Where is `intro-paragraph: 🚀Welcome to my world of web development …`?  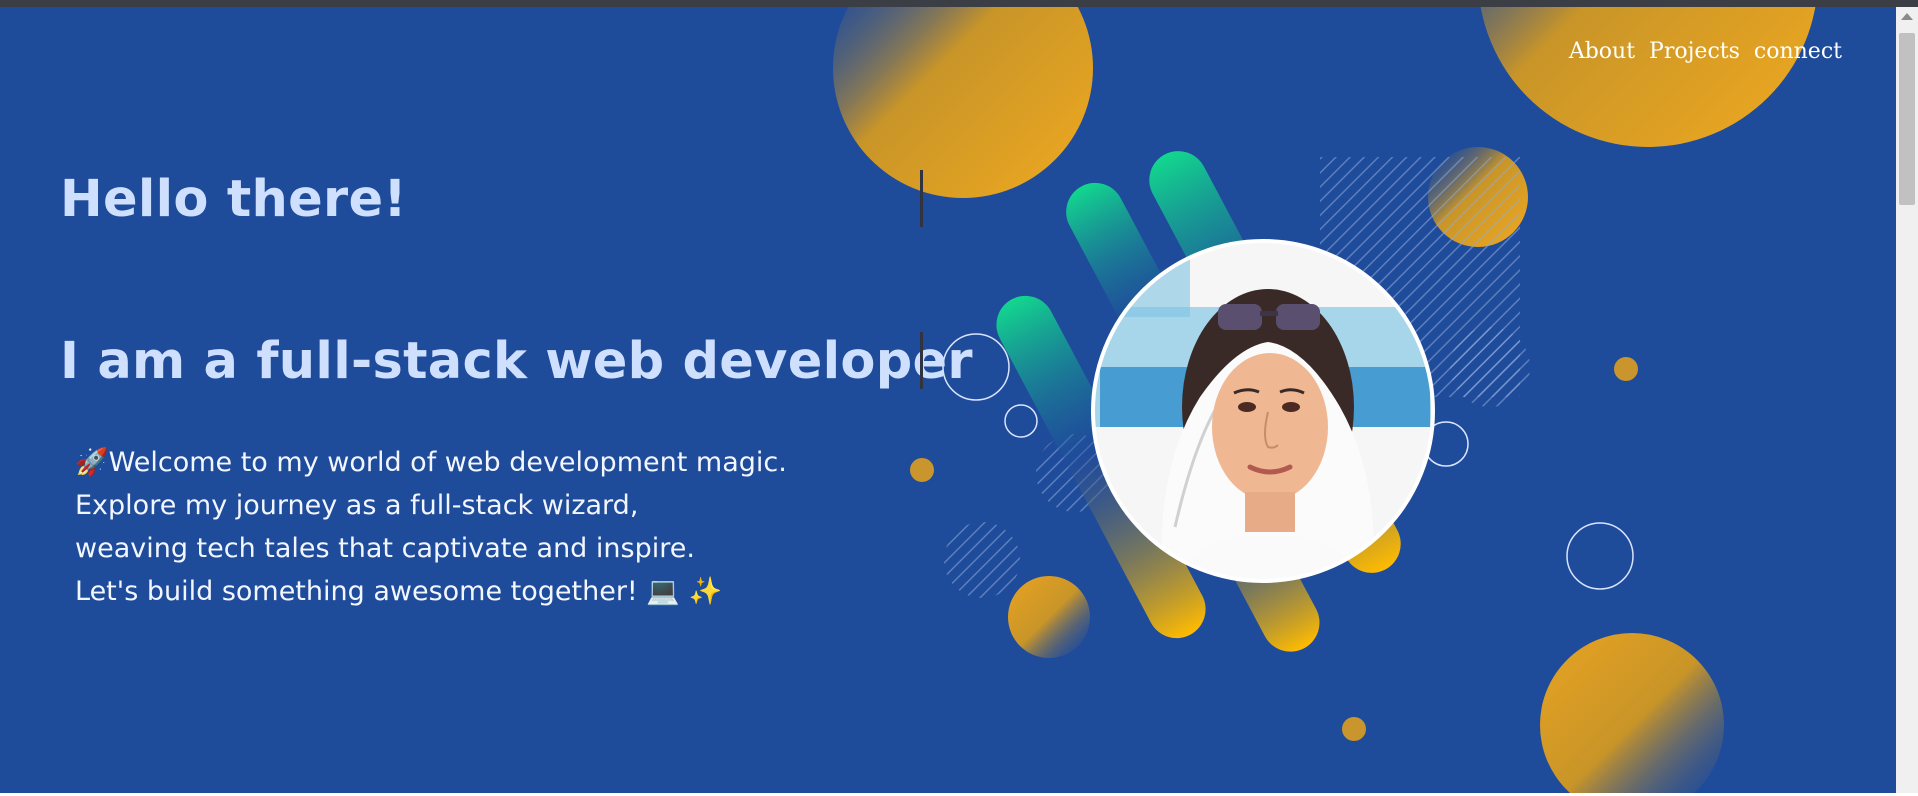
intro-paragraph: 🚀Welcome to my world of web development … is located at coordinates (431, 527).